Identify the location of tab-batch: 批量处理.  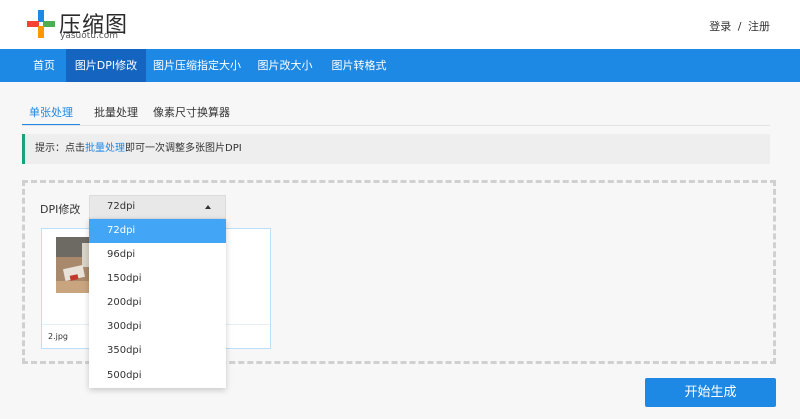
(116, 113).